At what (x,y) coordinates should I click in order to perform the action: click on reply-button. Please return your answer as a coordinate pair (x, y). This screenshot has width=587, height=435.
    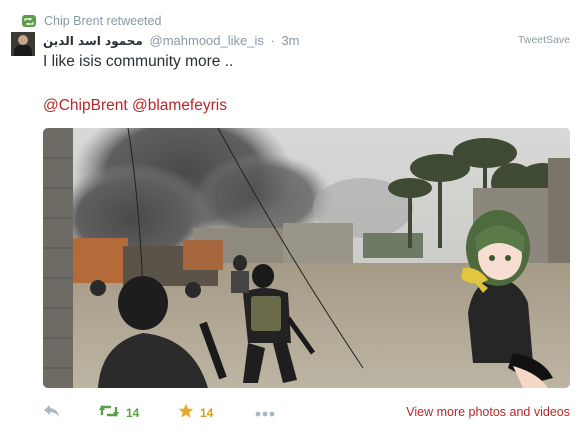
    Looking at the image, I should click on (52, 413).